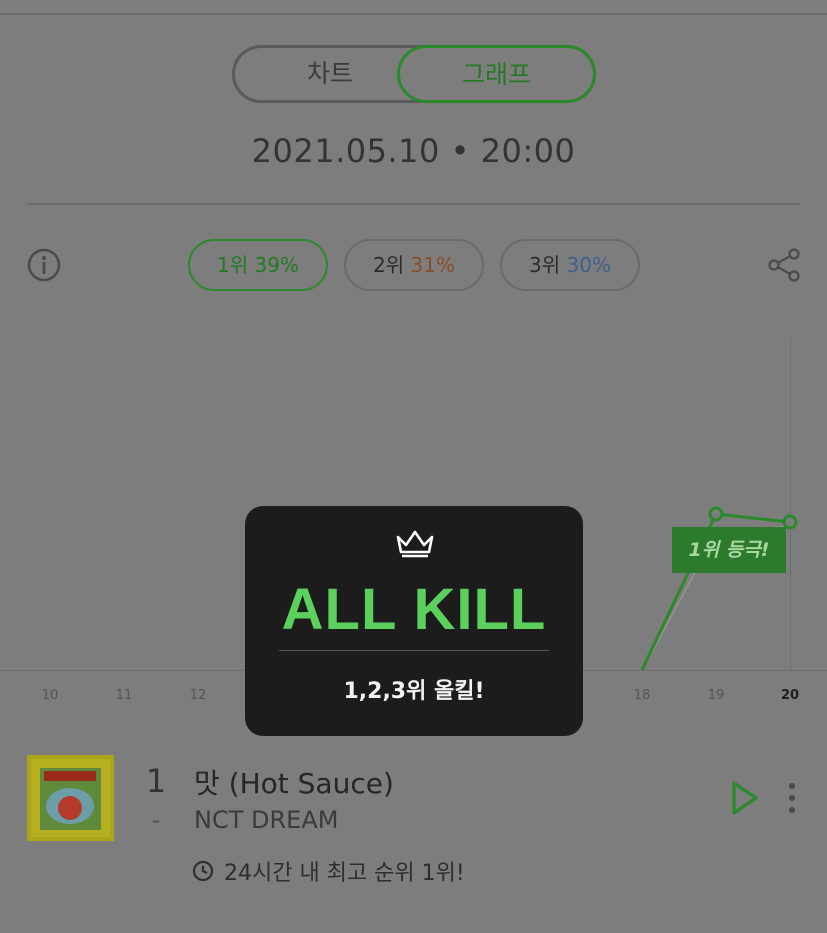  Describe the element at coordinates (156, 781) in the screenshot. I see `song-rank: 1` at that location.